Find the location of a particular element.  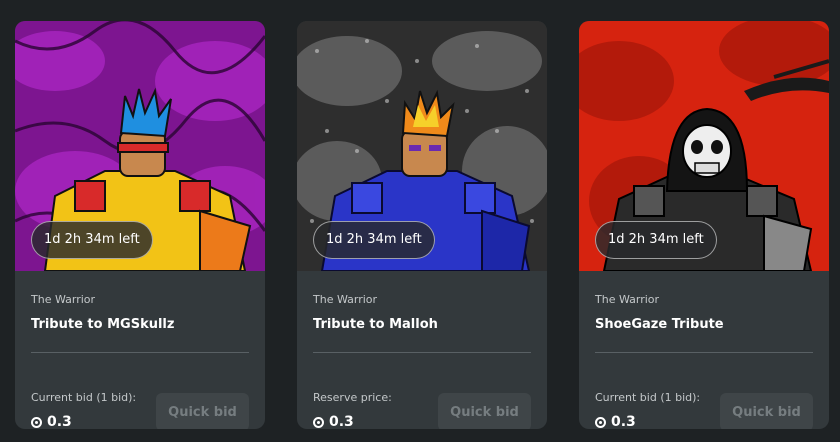

nft-title: Tribute to MGSkullz is located at coordinates (102, 324).